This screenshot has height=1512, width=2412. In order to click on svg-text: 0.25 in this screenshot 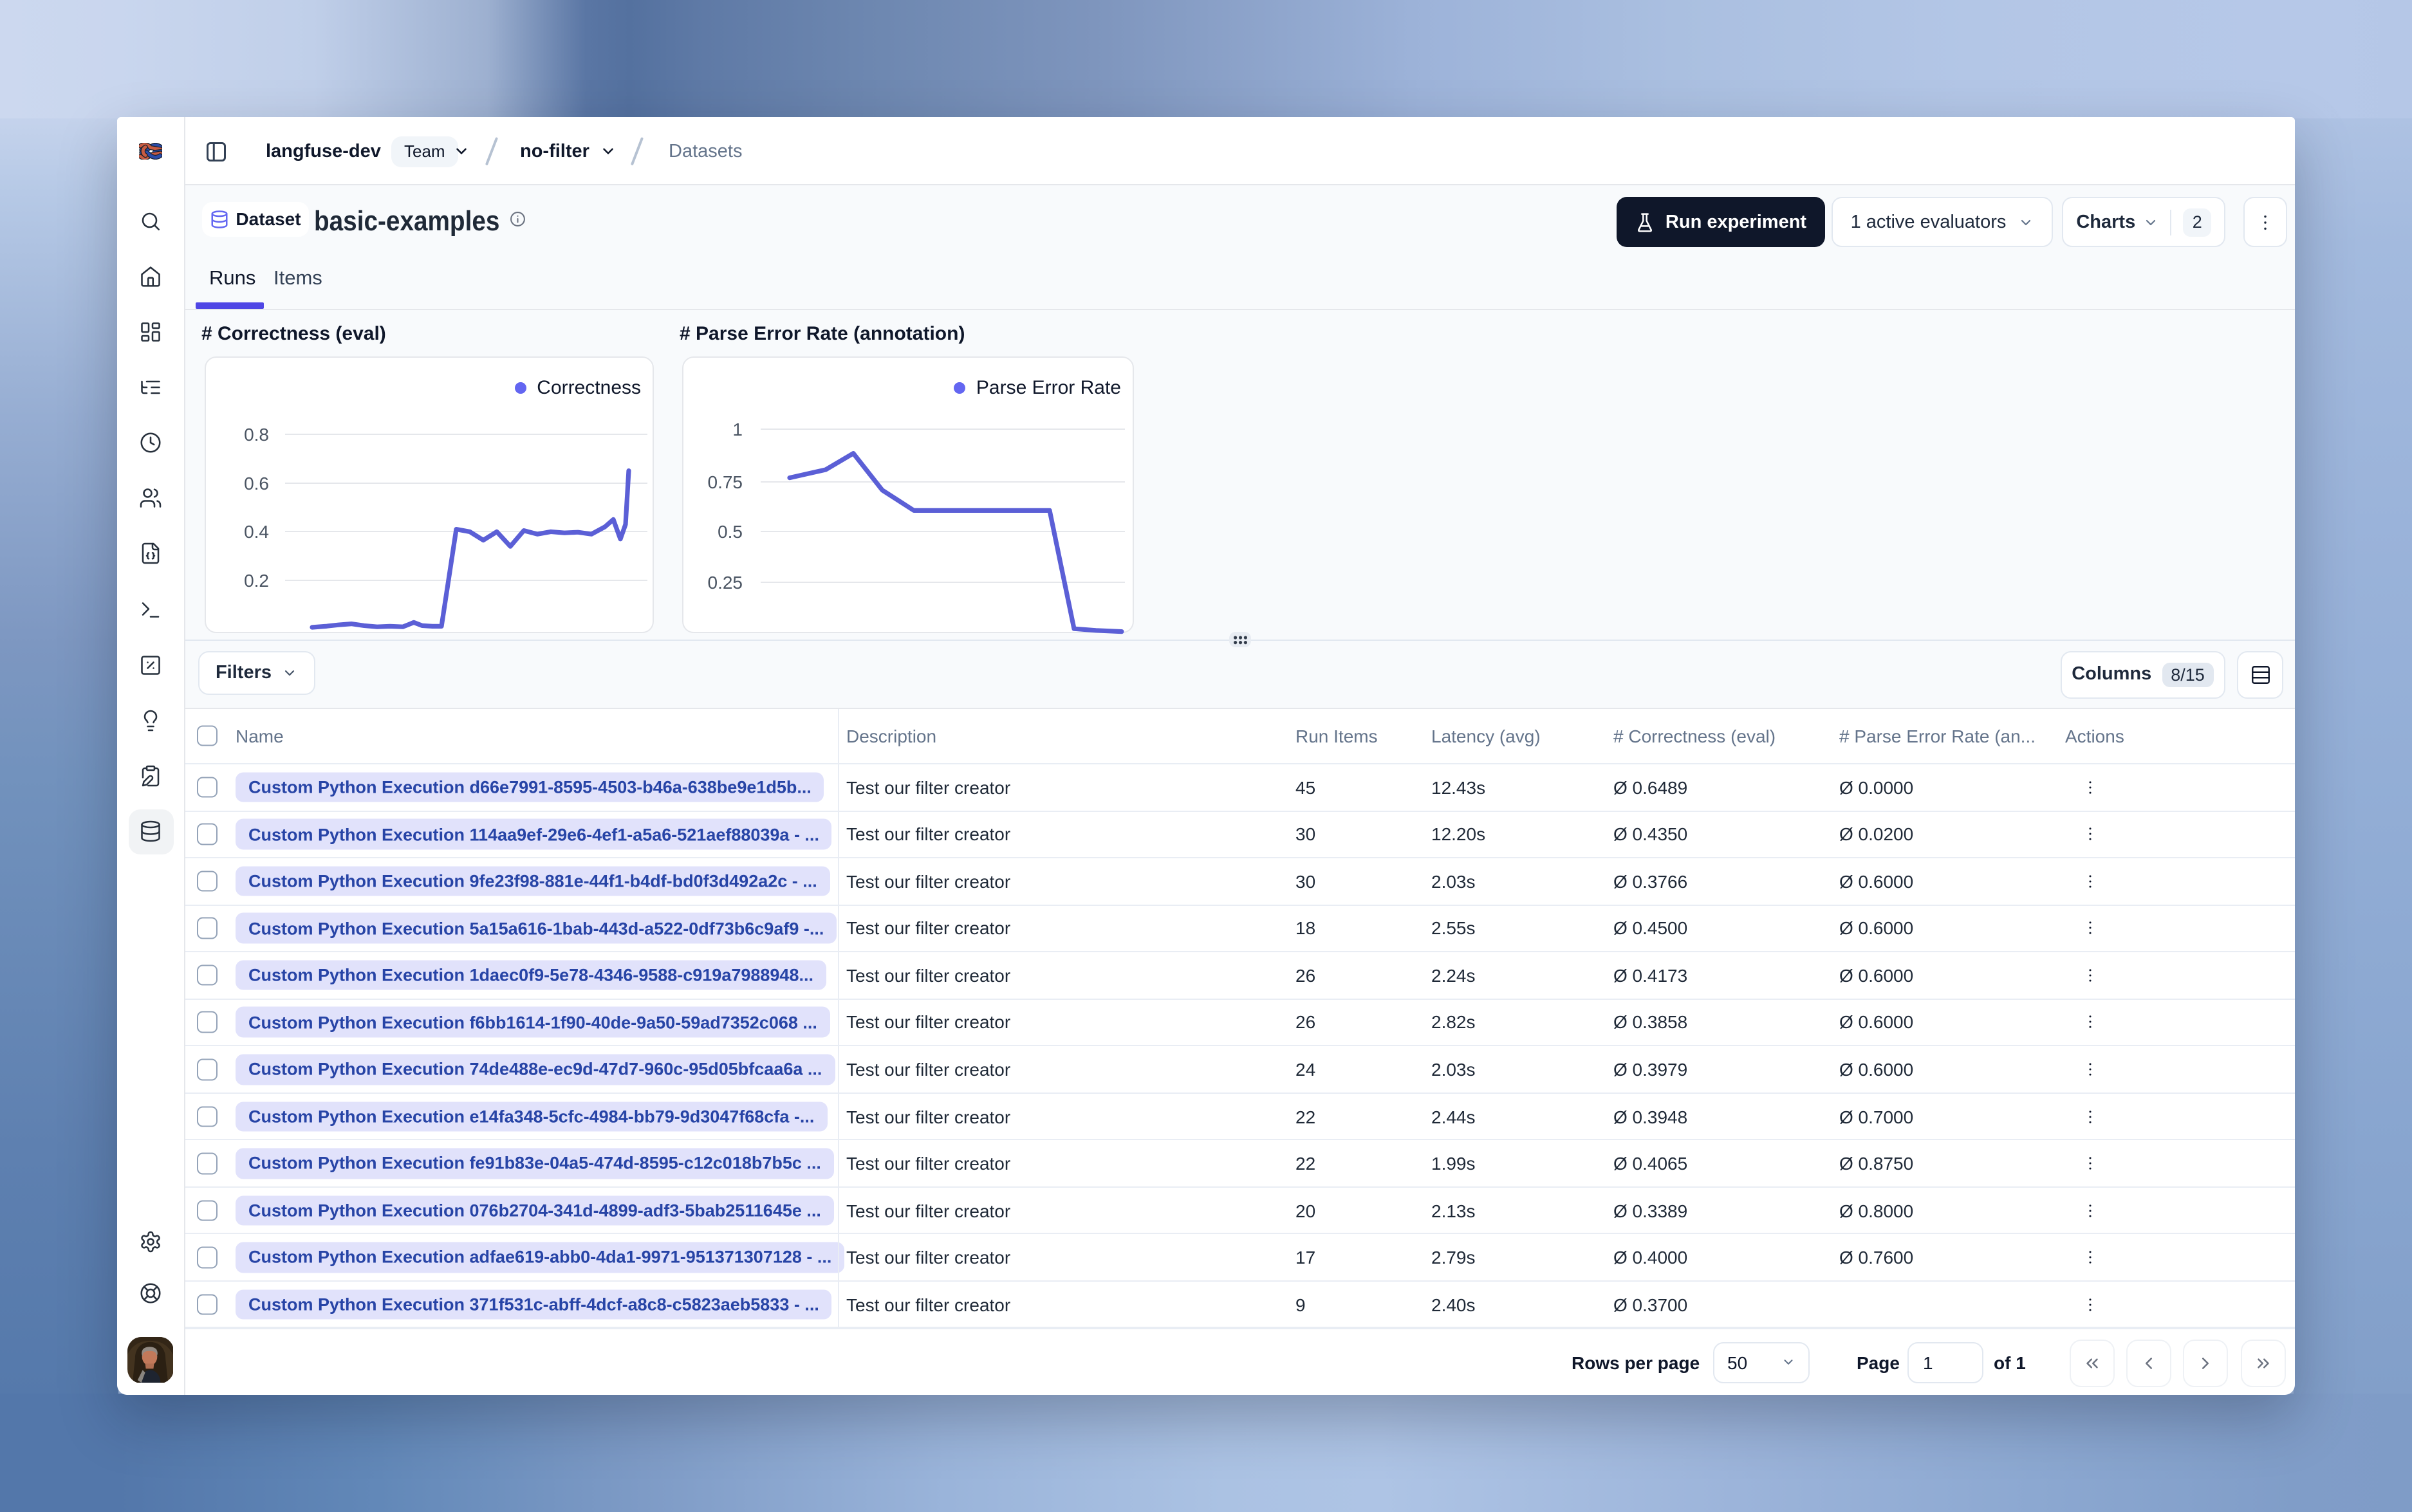, I will do `click(725, 583)`.